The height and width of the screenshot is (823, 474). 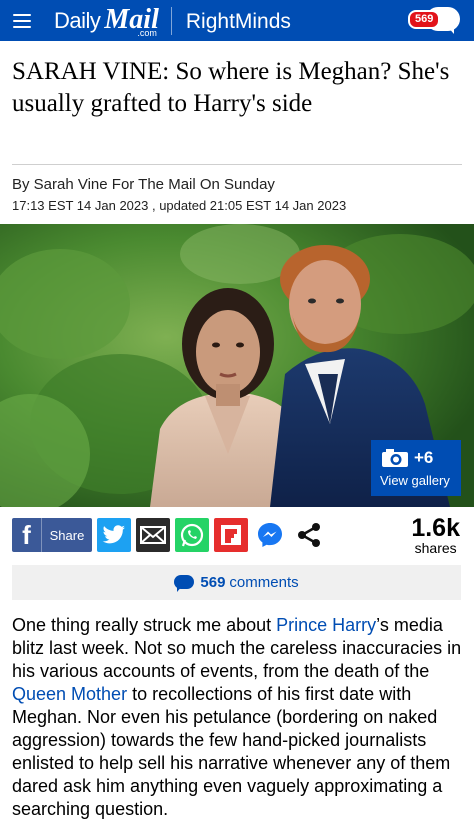 What do you see at coordinates (147, 33) in the screenshot?
I see `logo-com: .com` at bounding box center [147, 33].